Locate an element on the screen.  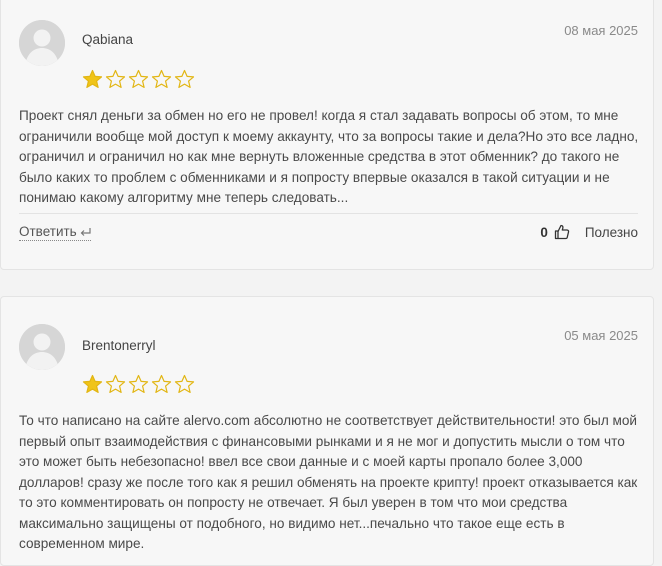
reply-button: Ответить is located at coordinates (55, 232).